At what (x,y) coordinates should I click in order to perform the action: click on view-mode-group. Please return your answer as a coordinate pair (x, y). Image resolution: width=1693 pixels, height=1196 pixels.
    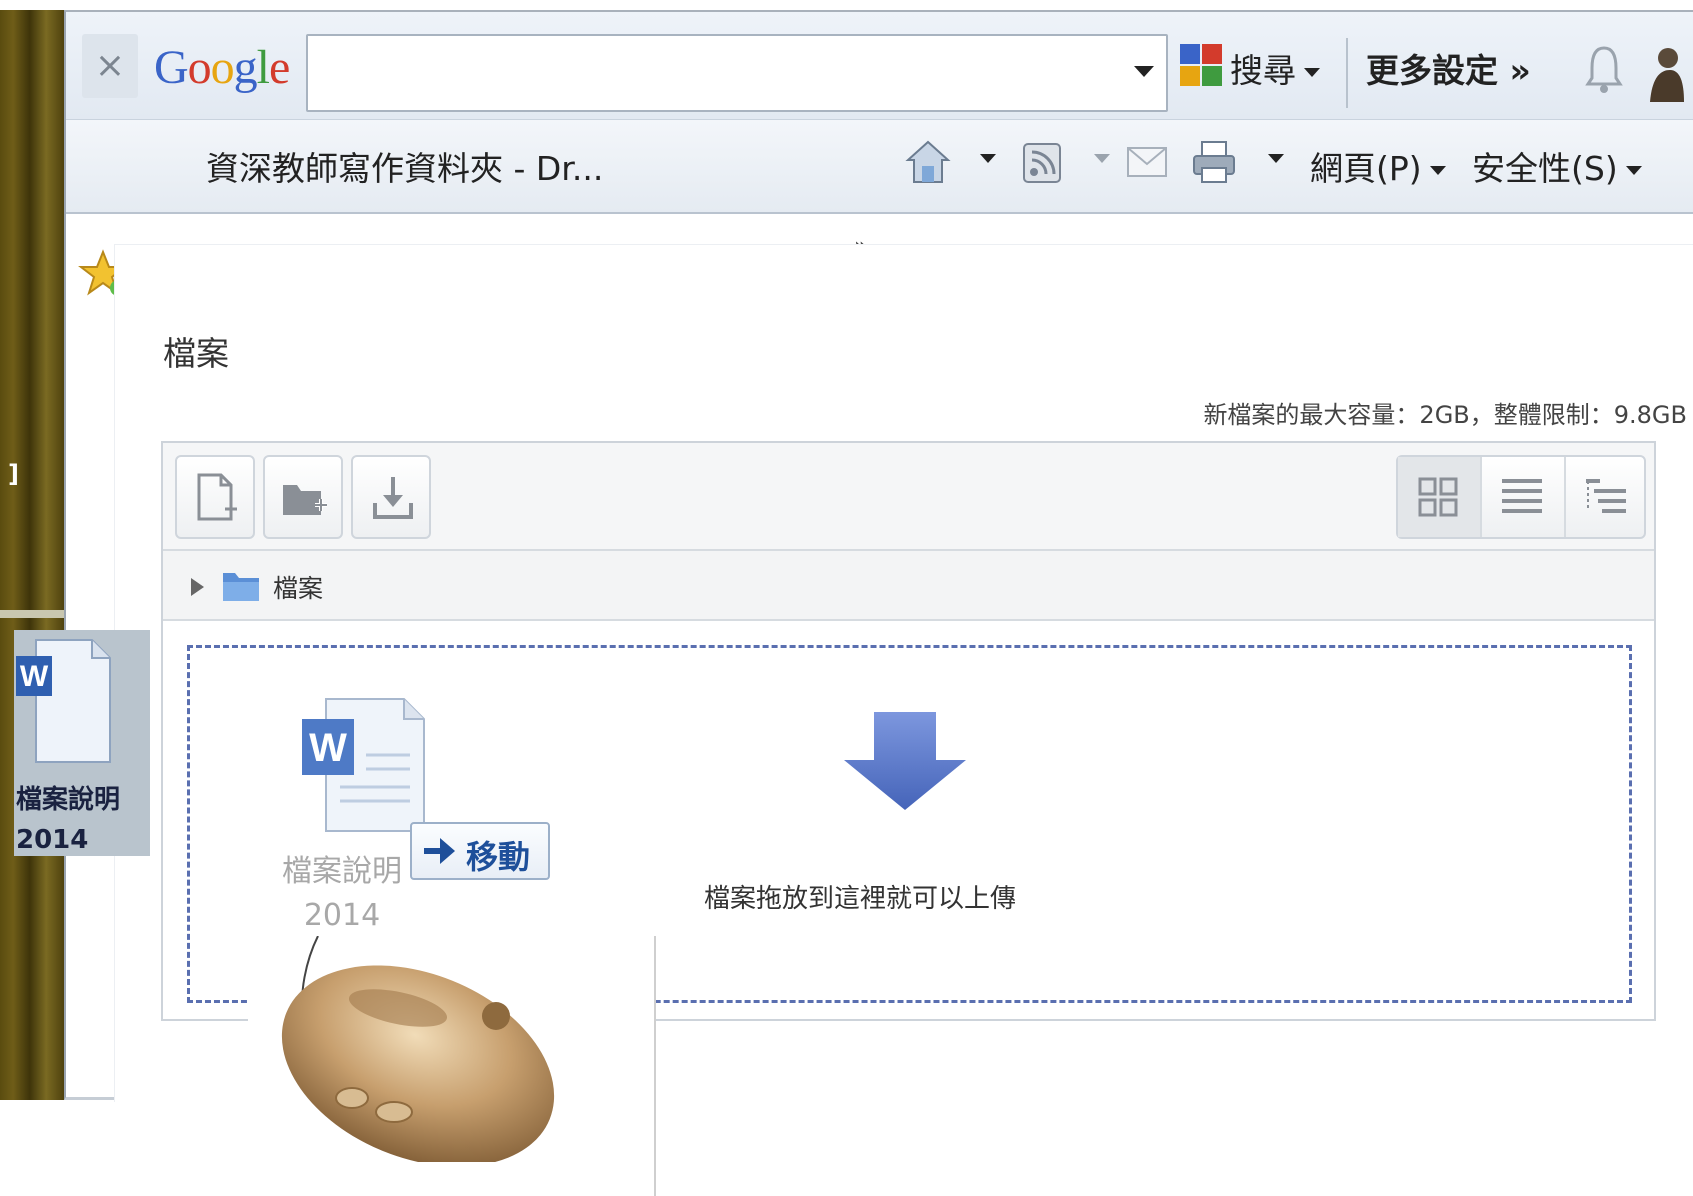
    Looking at the image, I should click on (1521, 497).